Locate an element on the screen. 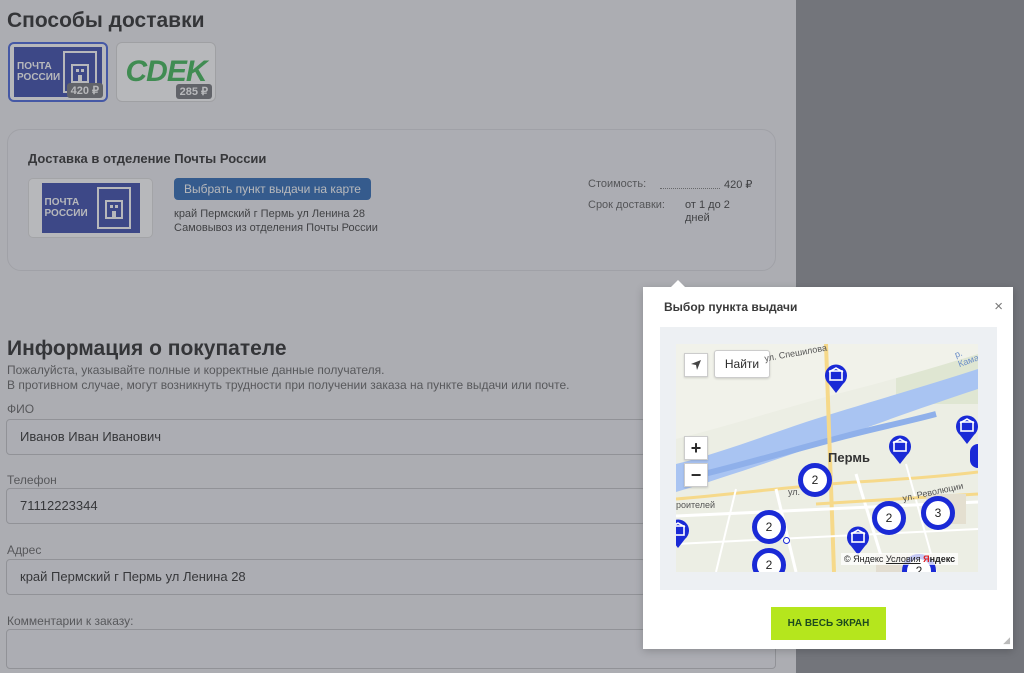  fullscreen-button: НА ВЕСЬ ЭКРАН is located at coordinates (828, 623).